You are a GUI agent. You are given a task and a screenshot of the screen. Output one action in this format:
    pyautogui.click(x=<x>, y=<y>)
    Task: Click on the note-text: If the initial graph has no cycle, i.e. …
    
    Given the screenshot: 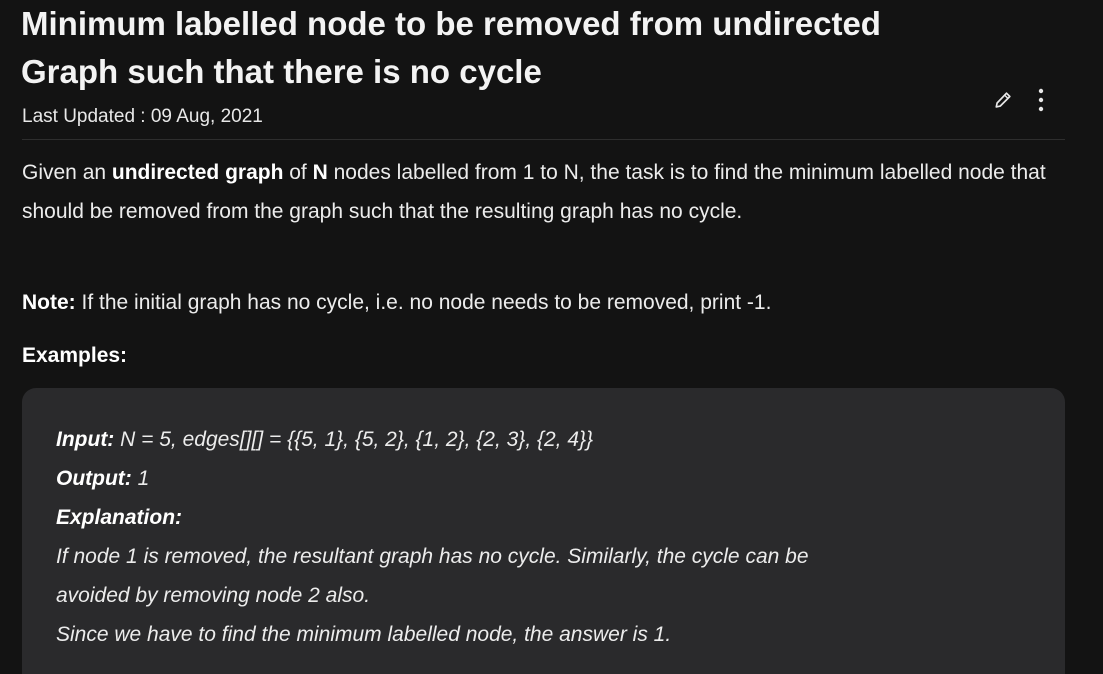 What is the action you would take?
    pyautogui.click(x=423, y=302)
    